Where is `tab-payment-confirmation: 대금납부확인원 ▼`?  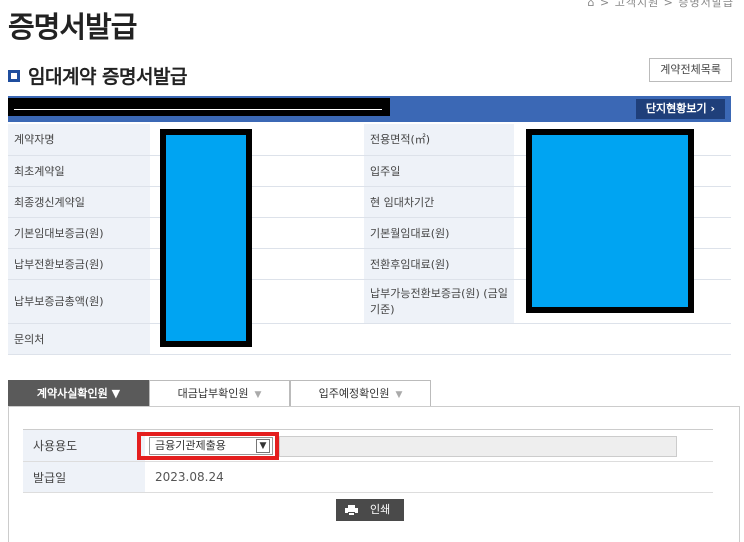 tab-payment-confirmation: 대금납부확인원 ▼ is located at coordinates (219, 393).